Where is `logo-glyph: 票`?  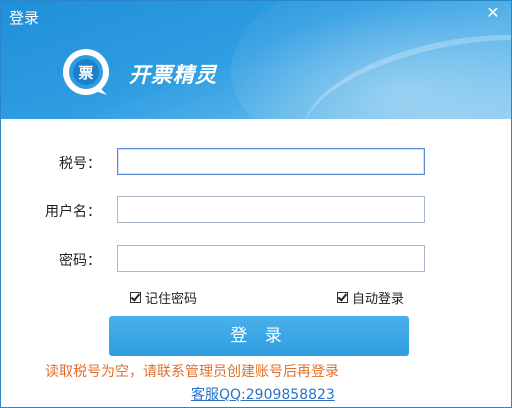 logo-glyph: 票 is located at coordinates (85, 73).